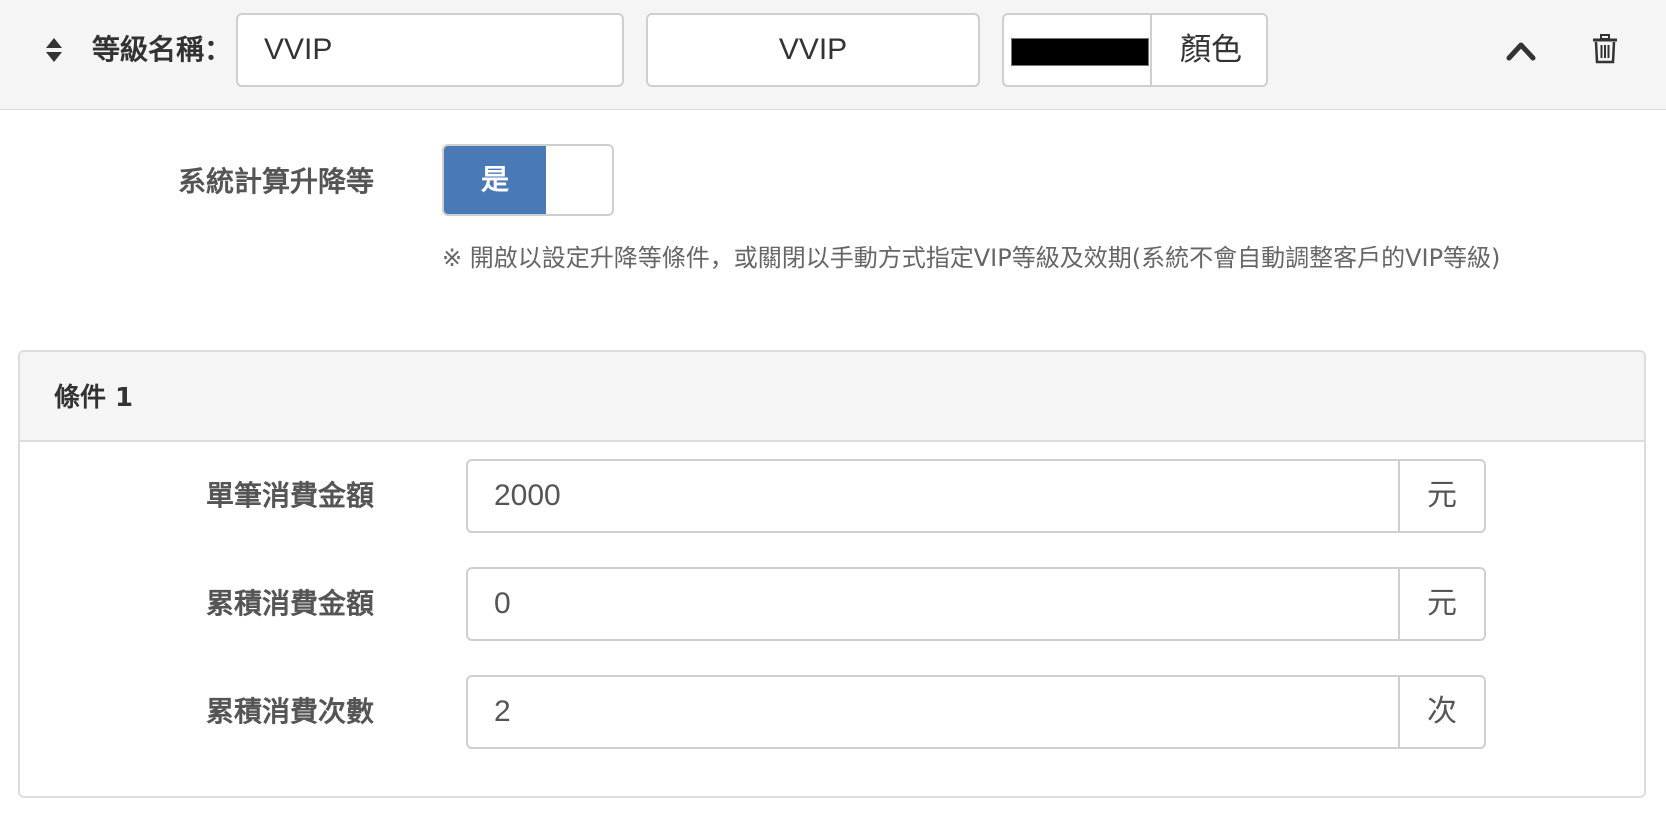 The image size is (1666, 834). I want to click on system-calc-label: 系統計算升降等, so click(275, 181).